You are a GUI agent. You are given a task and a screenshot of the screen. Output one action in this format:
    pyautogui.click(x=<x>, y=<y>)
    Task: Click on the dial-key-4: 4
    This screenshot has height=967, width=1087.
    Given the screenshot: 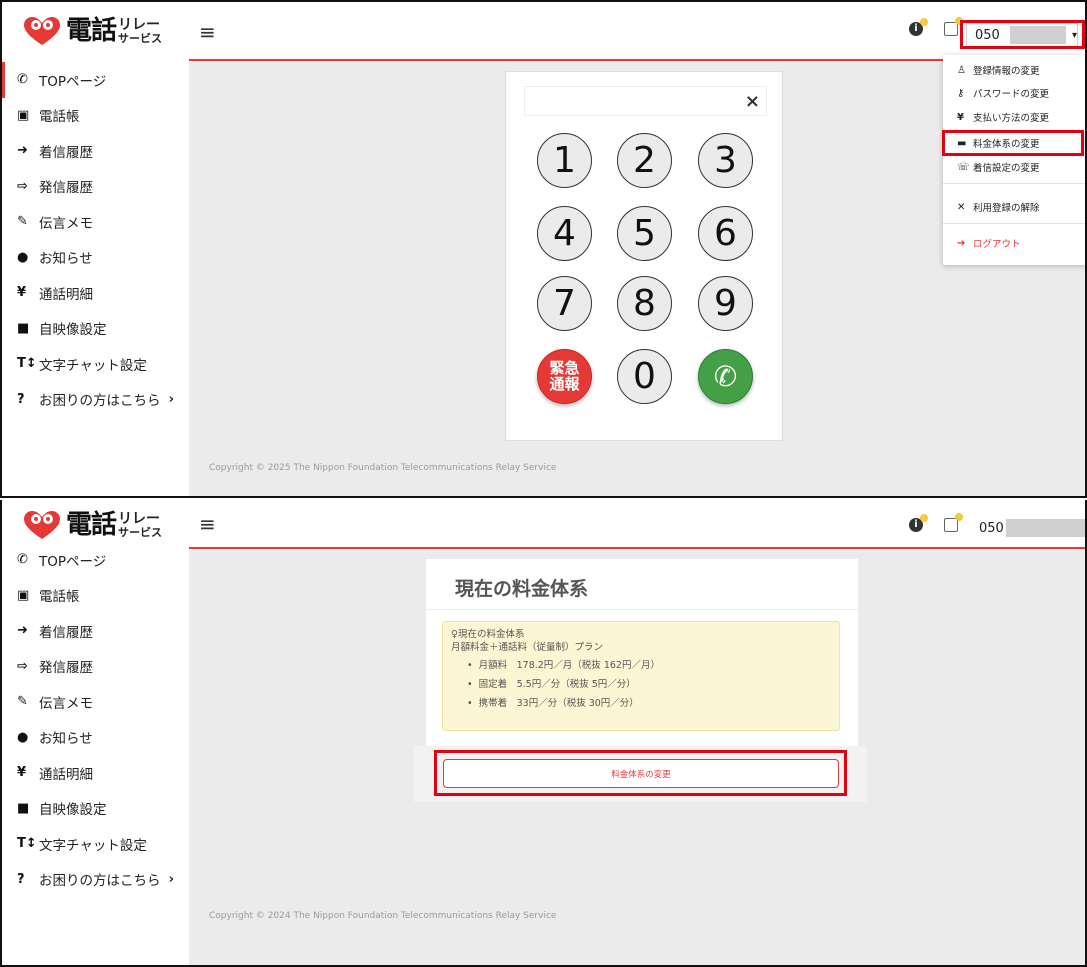 What is the action you would take?
    pyautogui.click(x=564, y=233)
    